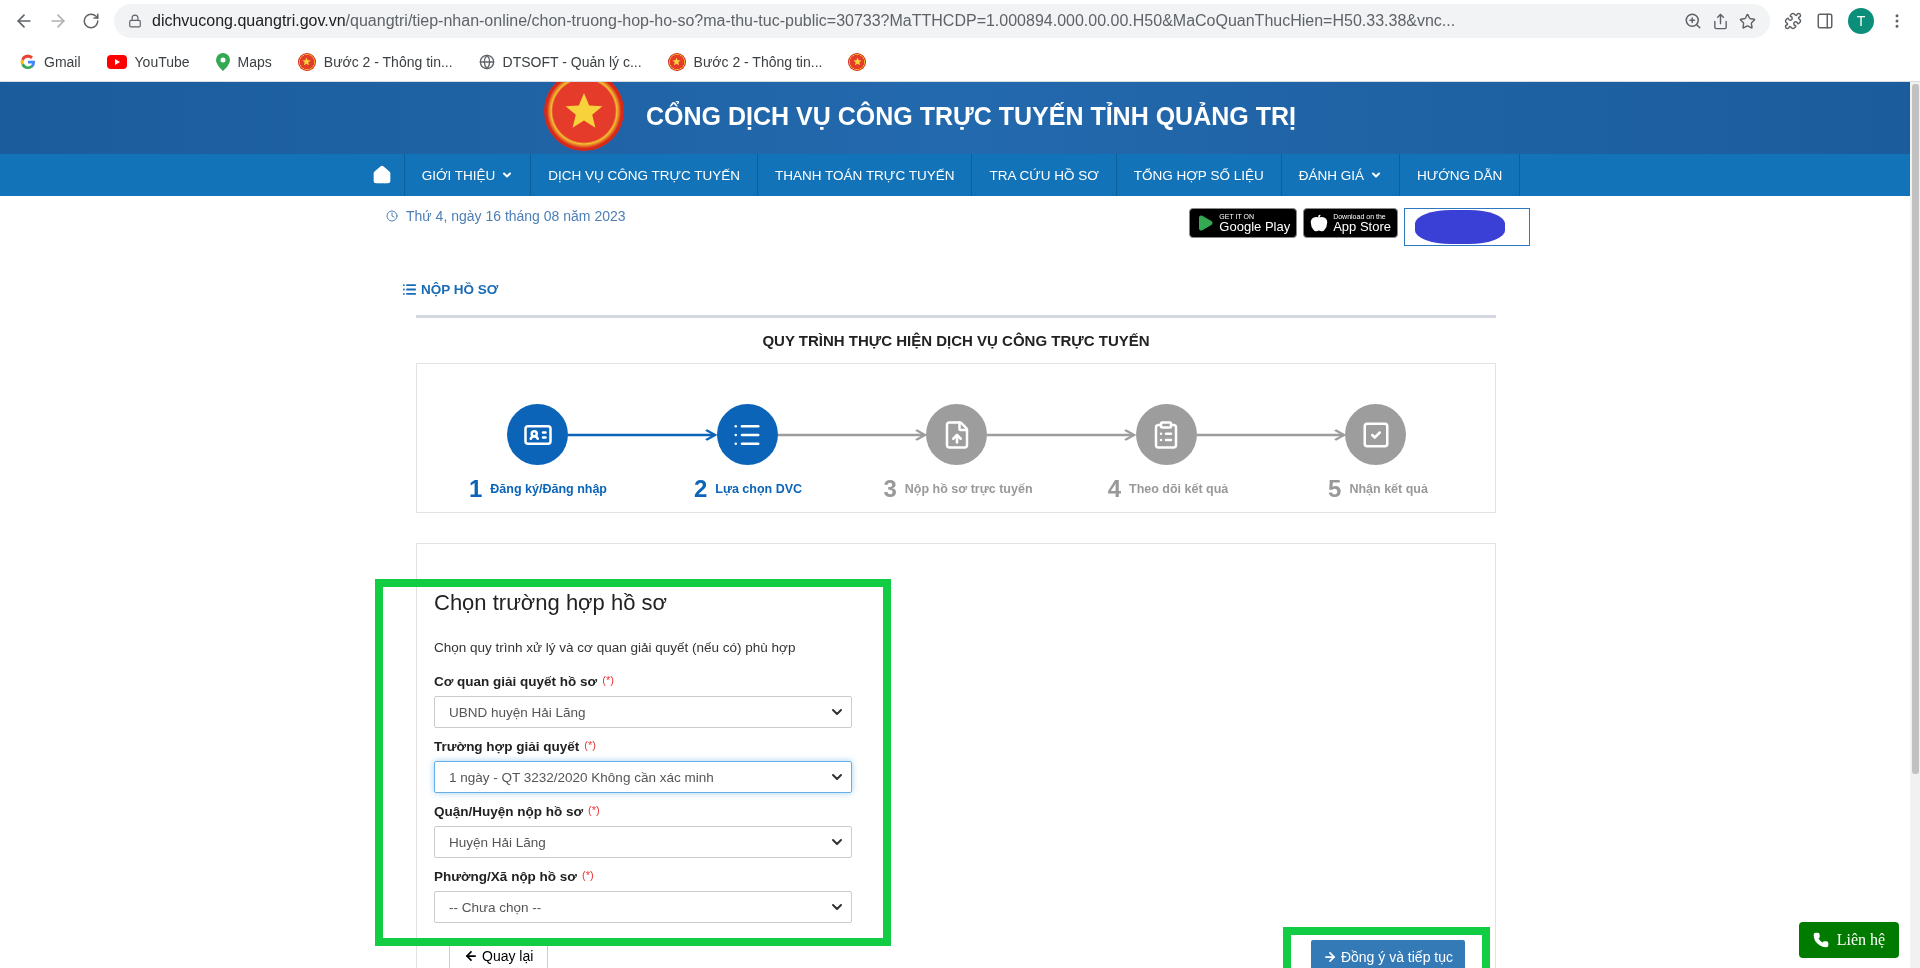  I want to click on step-number: 2, so click(700, 489).